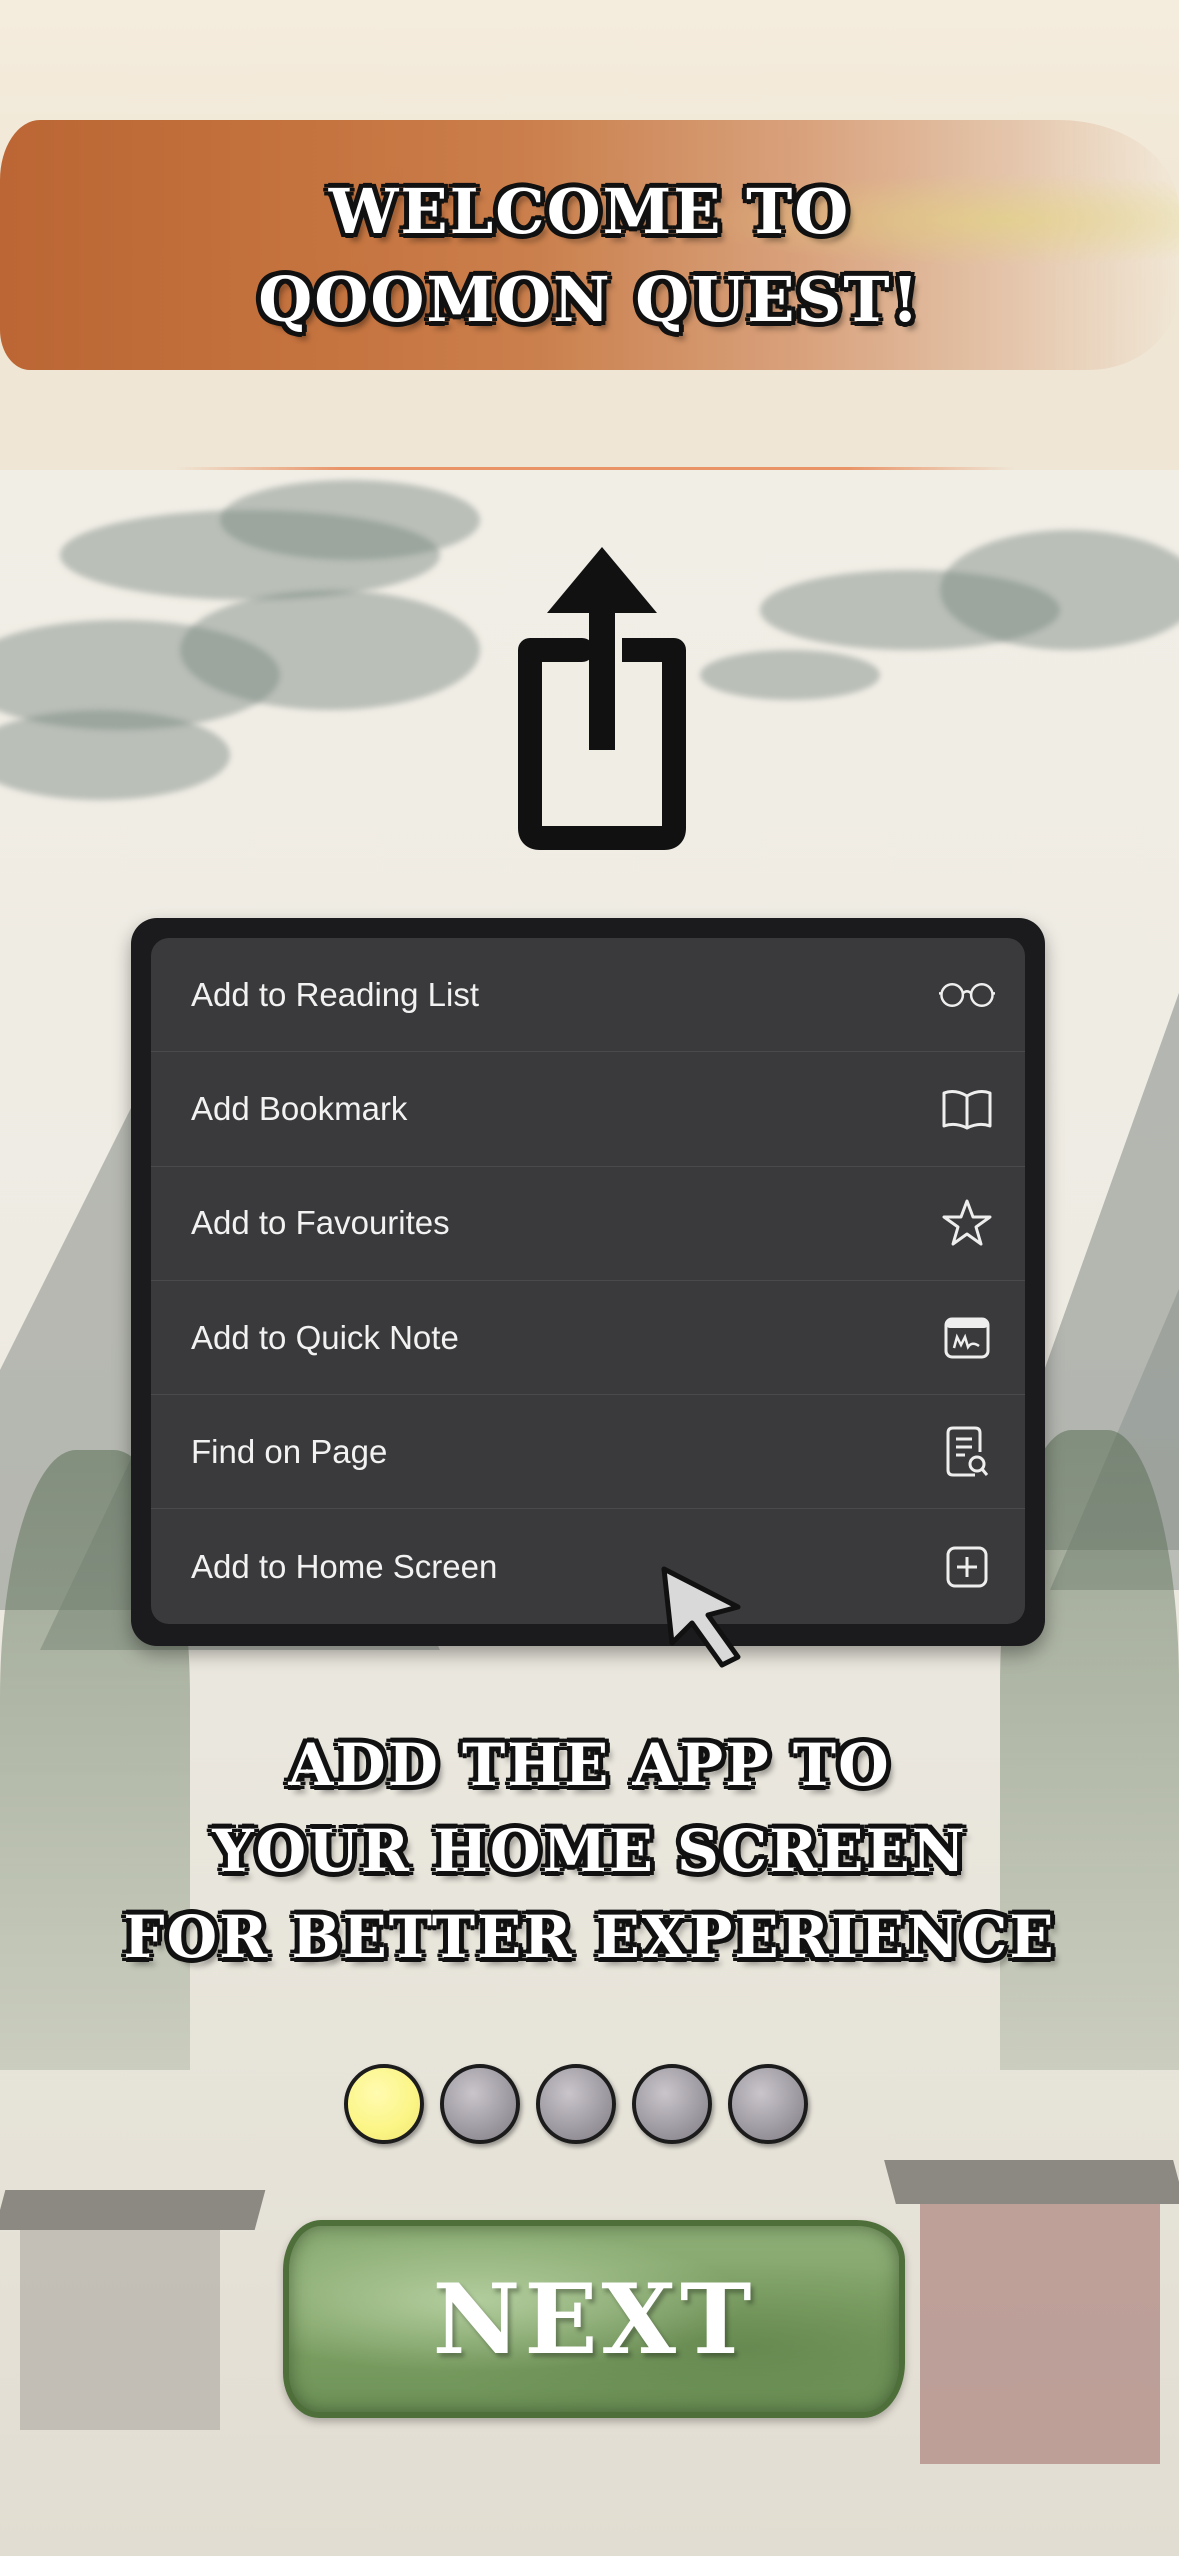 The height and width of the screenshot is (2556, 1179). Describe the element at coordinates (602, 698) in the screenshot. I see `share-icon` at that location.